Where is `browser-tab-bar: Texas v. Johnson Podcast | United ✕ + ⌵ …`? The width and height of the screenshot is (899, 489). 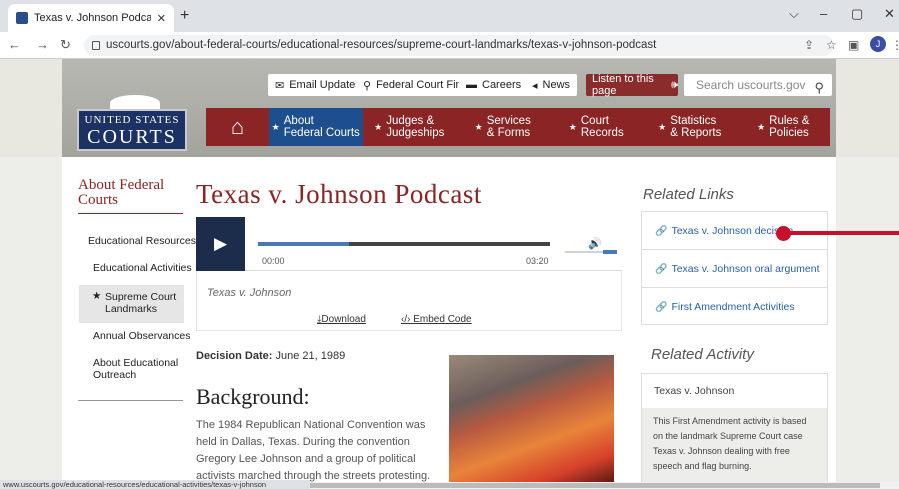 browser-tab-bar: Texas v. Johnson Podcast | United ✕ + ⌵ … is located at coordinates (449, 16).